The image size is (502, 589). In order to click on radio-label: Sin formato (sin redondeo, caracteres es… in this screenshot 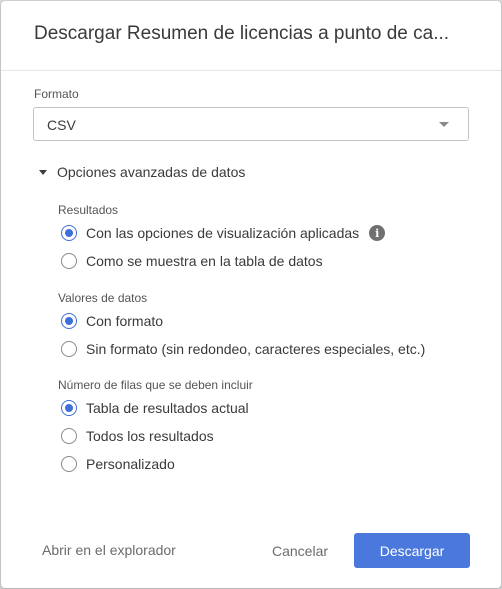, I will do `click(256, 349)`.